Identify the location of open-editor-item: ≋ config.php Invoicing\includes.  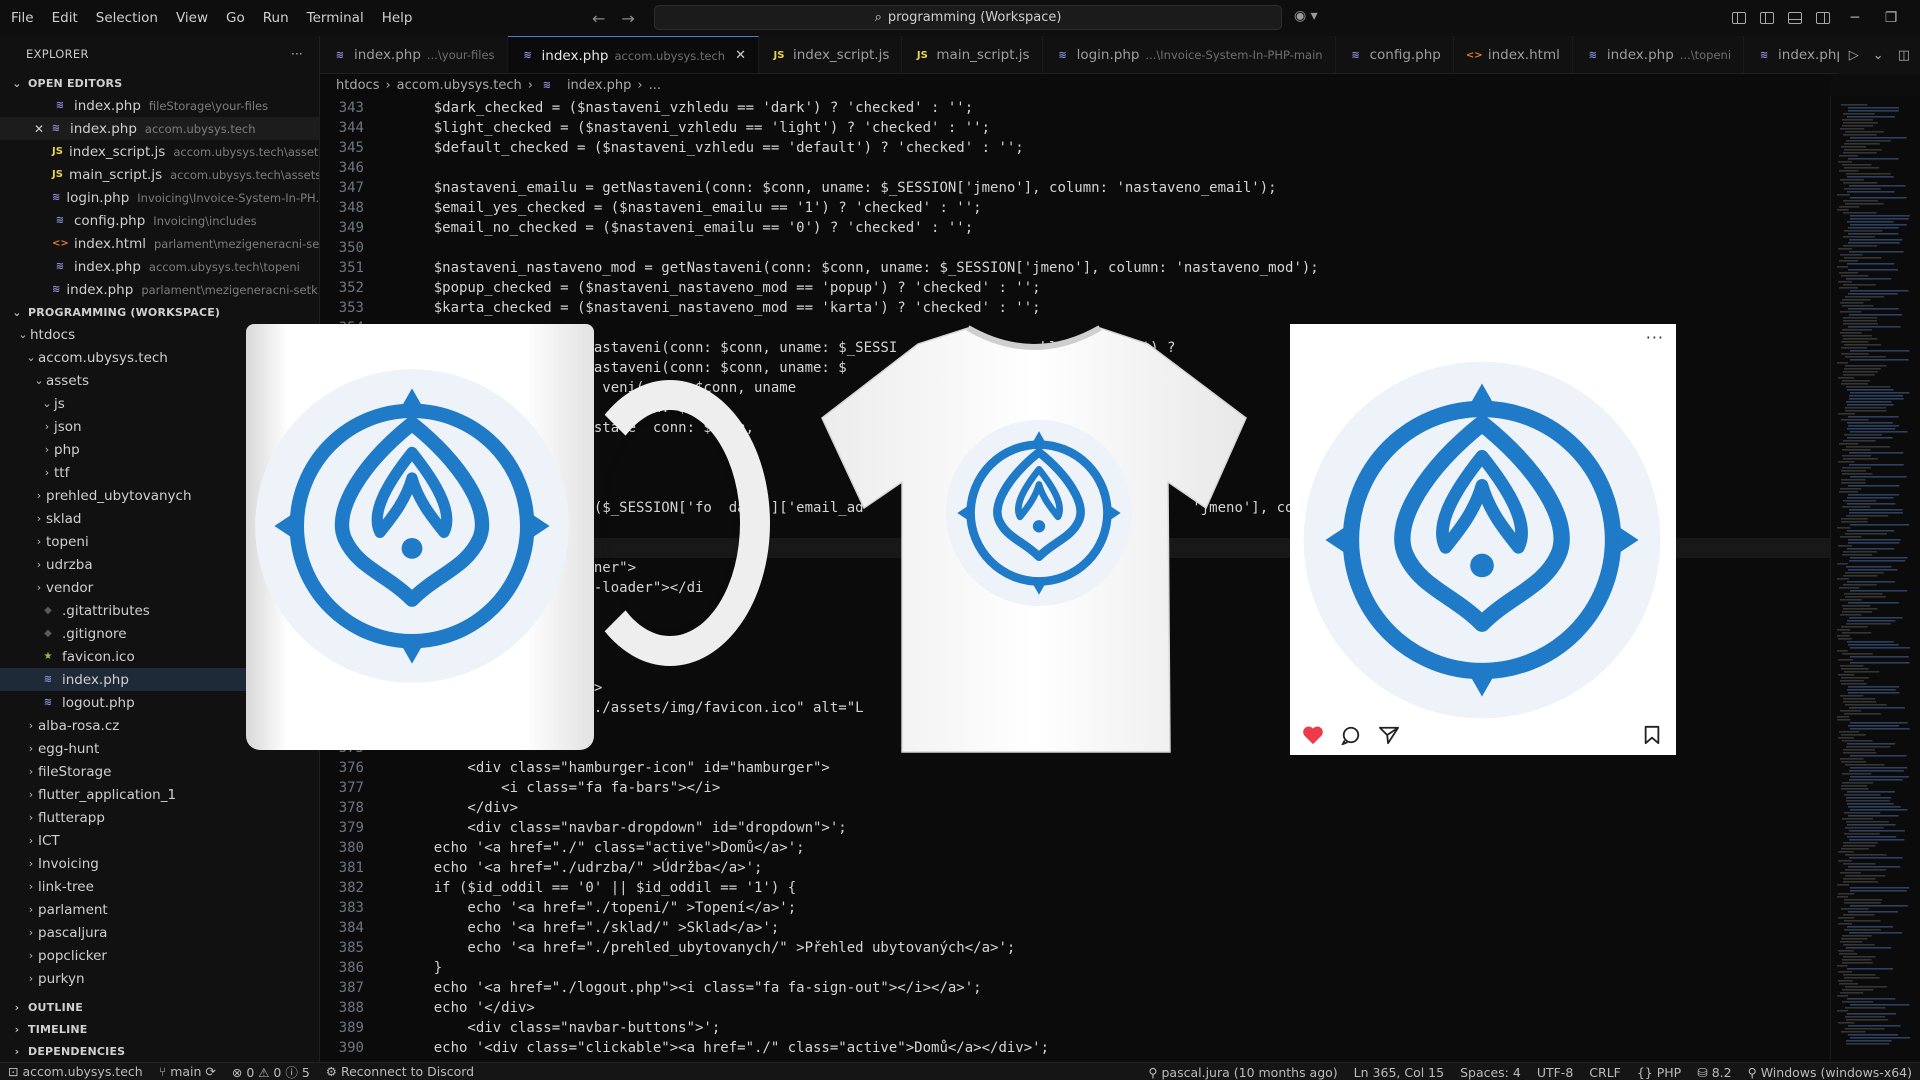
(159, 220).